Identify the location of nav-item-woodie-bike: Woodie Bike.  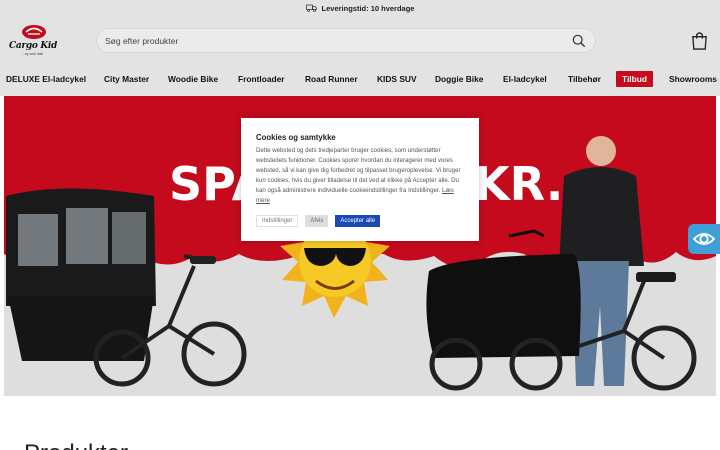
(193, 79).